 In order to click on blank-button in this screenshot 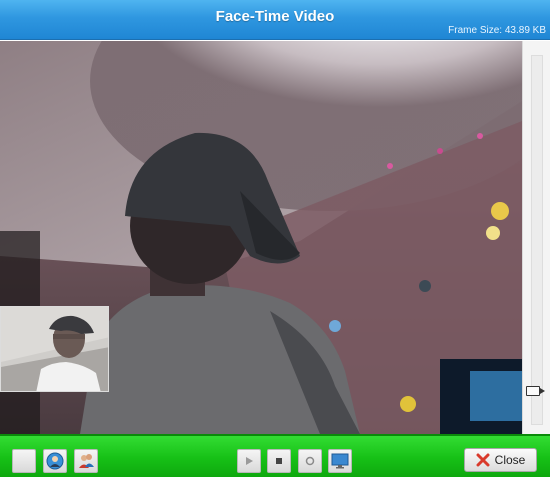, I will do `click(24, 461)`.